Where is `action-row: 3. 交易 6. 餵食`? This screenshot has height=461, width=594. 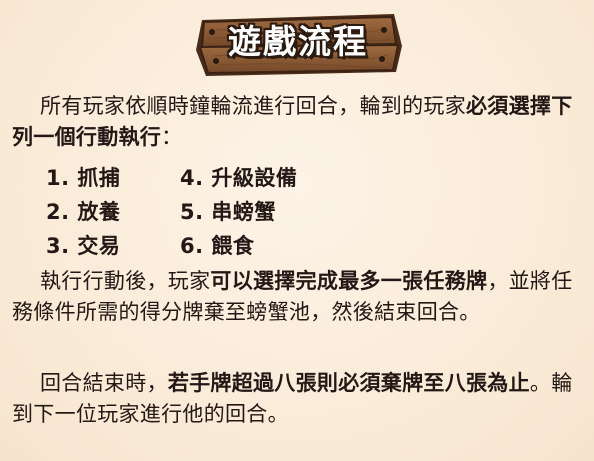 action-row: 3. 交易 6. 餵食 is located at coordinates (226, 246).